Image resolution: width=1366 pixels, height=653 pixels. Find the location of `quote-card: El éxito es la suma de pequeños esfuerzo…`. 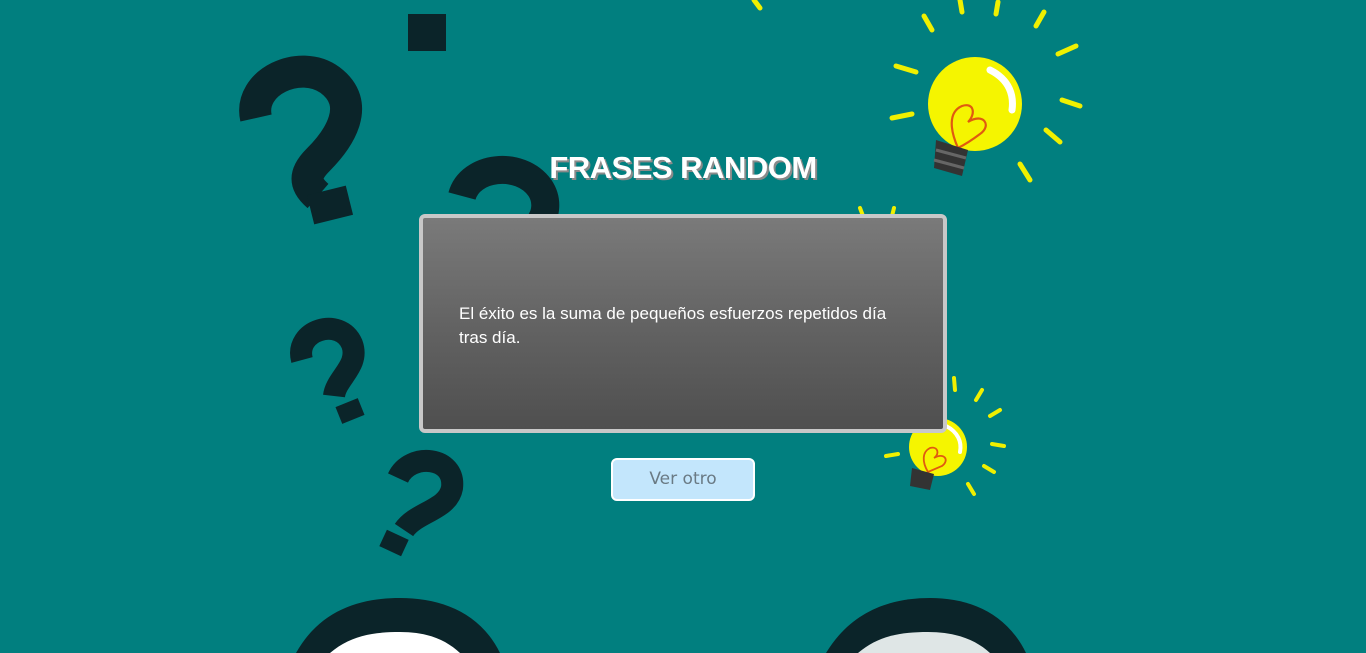

quote-card: El éxito es la suma de pequeños esfuerzo… is located at coordinates (683, 323).